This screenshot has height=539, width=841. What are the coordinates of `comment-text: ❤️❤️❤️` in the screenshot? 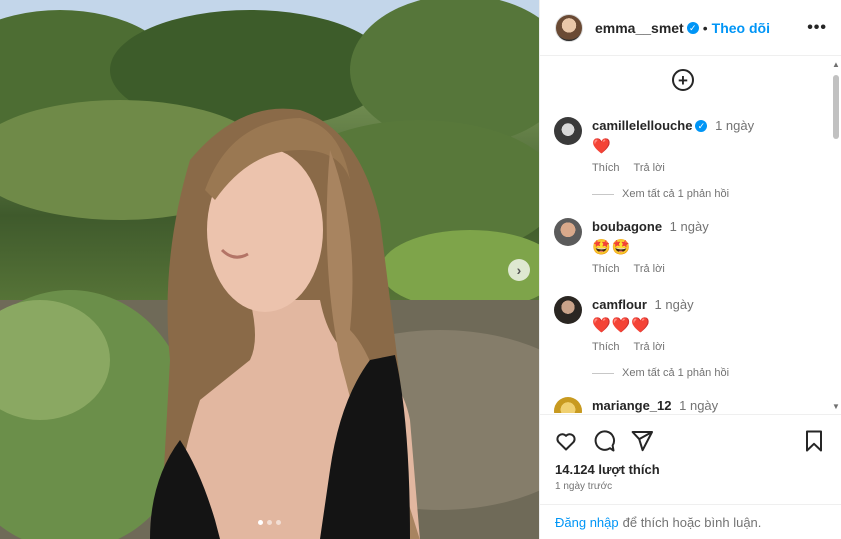 It's located at (622, 325).